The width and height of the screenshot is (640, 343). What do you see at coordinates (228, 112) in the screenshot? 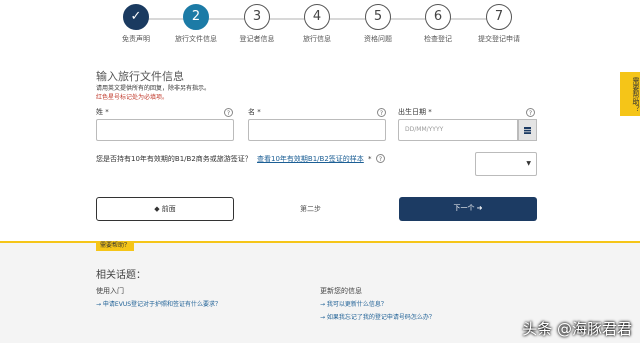
I see `surname-help-icon: ?` at bounding box center [228, 112].